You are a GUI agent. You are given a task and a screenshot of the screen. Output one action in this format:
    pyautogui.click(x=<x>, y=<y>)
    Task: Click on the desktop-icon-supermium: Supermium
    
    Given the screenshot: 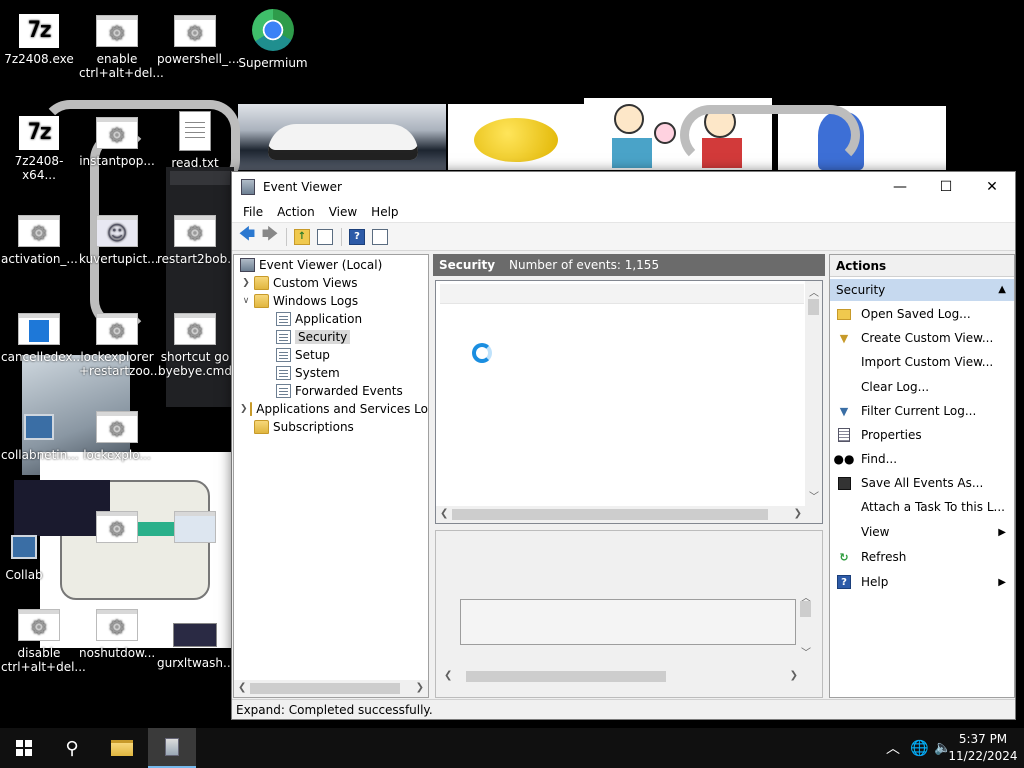 What is the action you would take?
    pyautogui.click(x=273, y=39)
    